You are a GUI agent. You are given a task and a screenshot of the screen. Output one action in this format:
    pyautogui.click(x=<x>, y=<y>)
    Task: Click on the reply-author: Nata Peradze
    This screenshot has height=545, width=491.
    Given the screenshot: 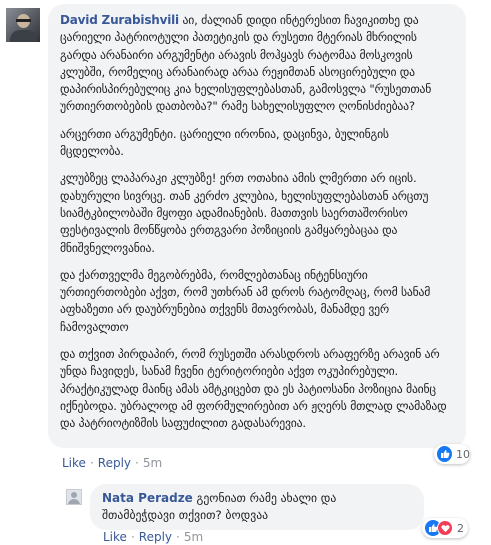 What is the action you would take?
    pyautogui.click(x=147, y=498)
    